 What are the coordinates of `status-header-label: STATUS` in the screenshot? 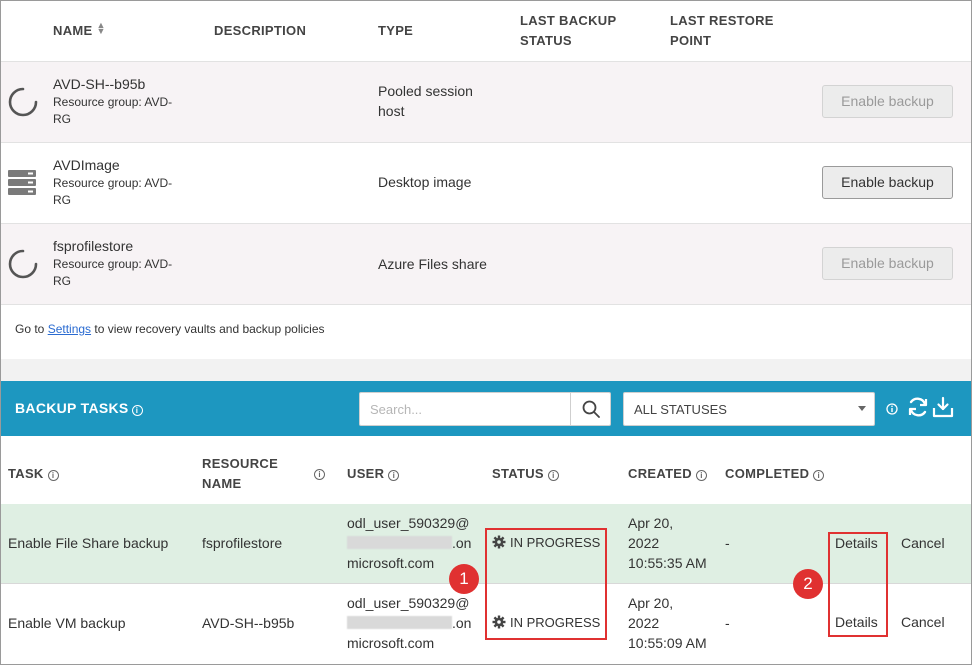 It's located at (518, 473).